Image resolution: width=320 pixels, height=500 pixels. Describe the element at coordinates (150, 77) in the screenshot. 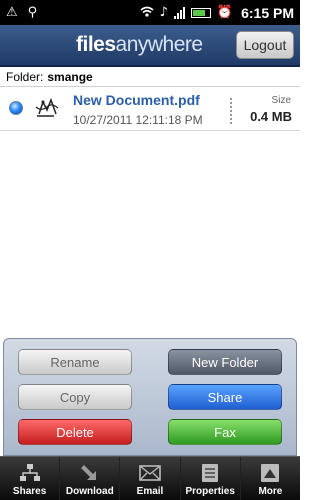

I see `folder-path: Folder: smange` at that location.